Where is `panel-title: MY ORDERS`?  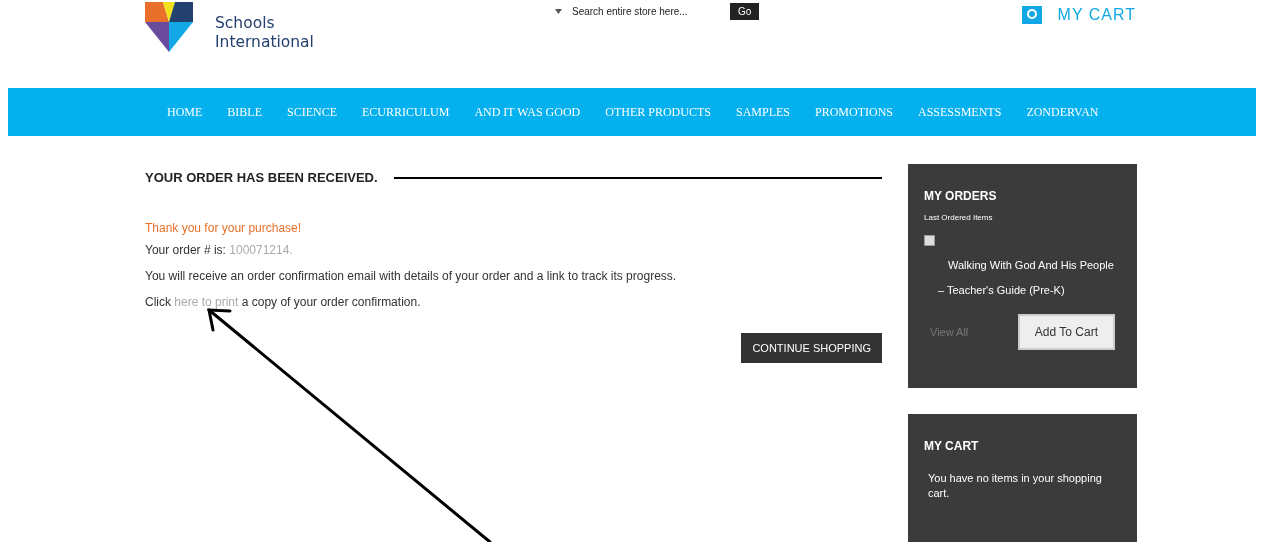 panel-title: MY ORDERS is located at coordinates (961, 196).